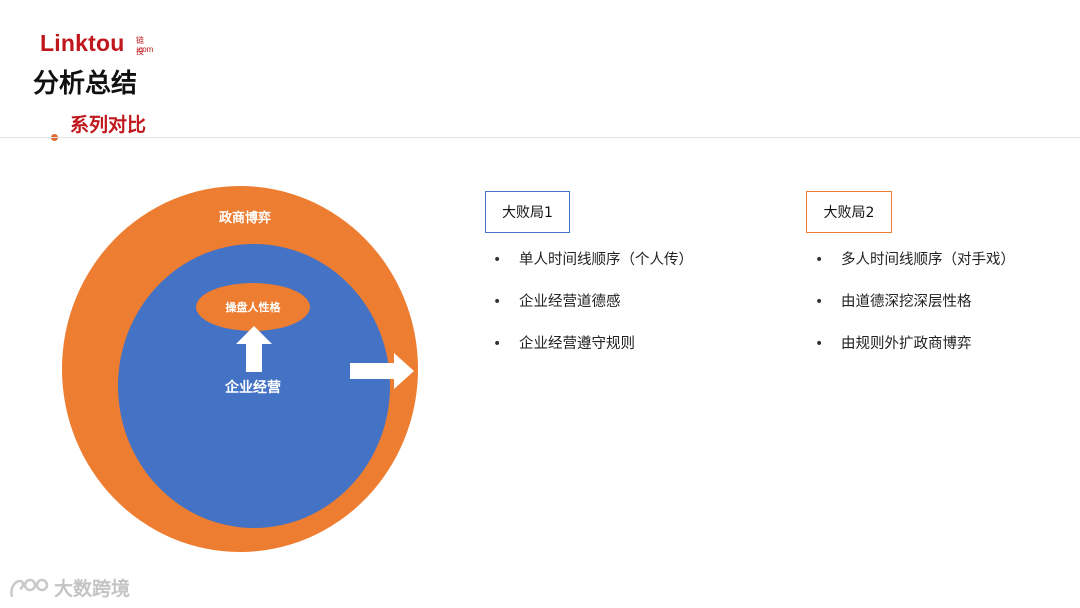  What do you see at coordinates (849, 212) in the screenshot?
I see `column-header-2: 大败局2` at bounding box center [849, 212].